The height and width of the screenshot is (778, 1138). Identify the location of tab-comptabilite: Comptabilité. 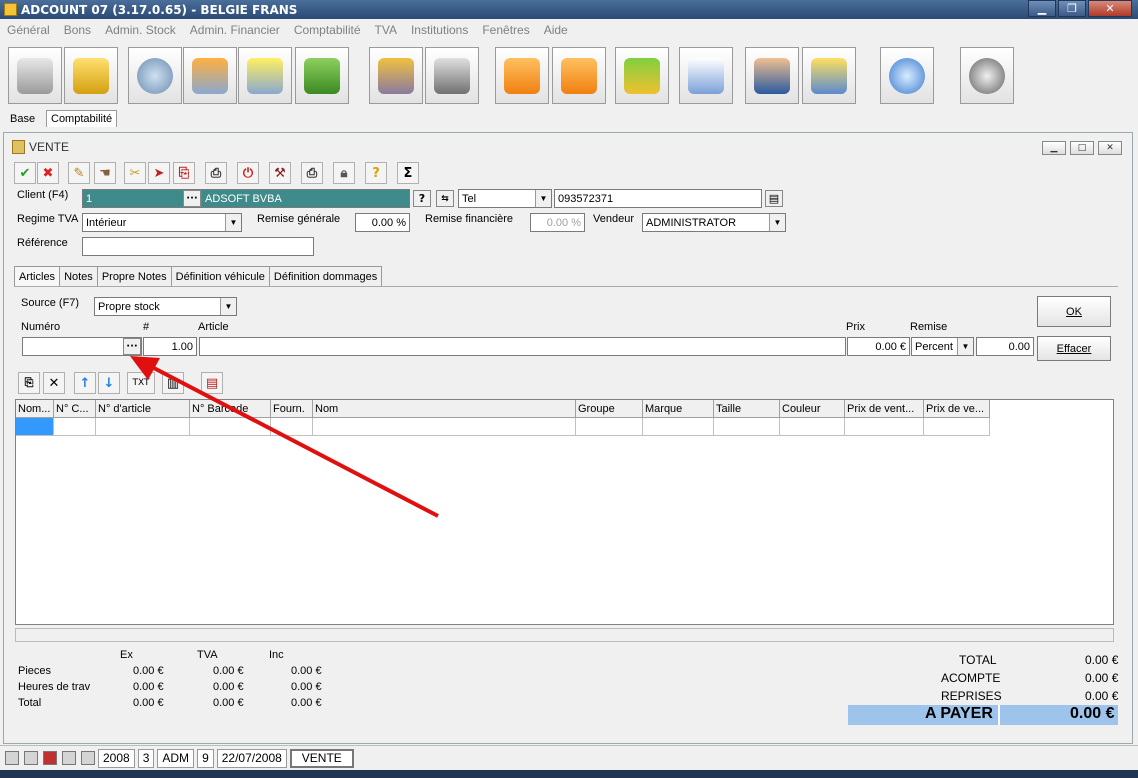
(82, 118).